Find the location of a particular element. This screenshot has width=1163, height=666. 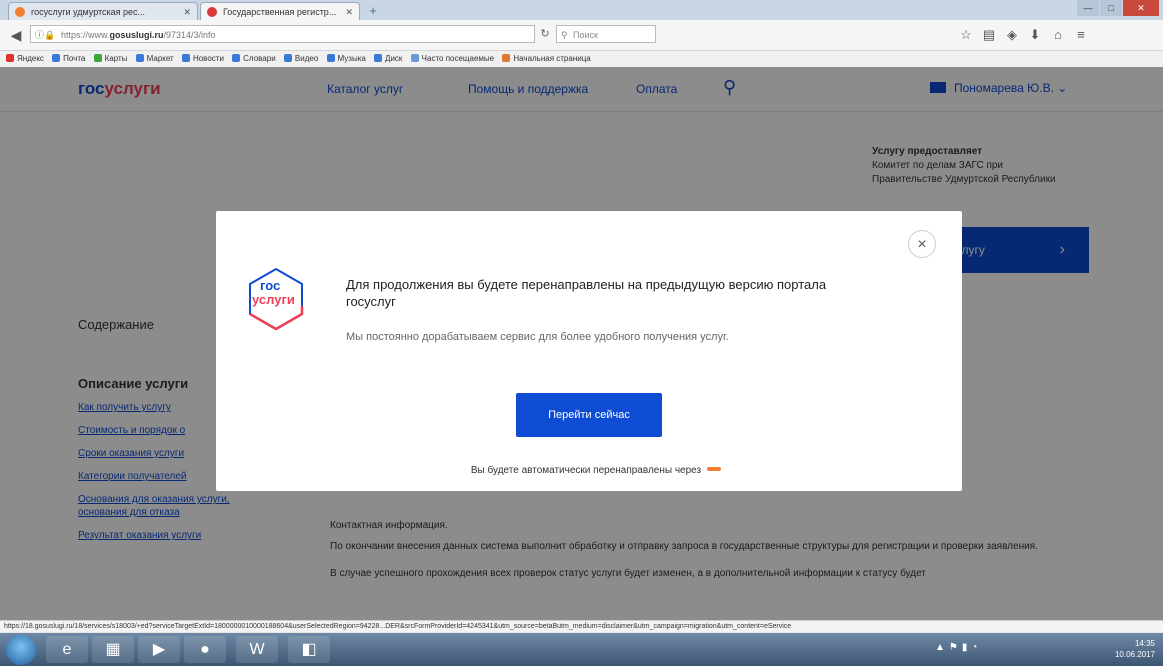

taskbar: e ▦ ▶ ● W ◧ ▲⚑▮◔ 14:35 10.06.2017 is located at coordinates (581, 649).